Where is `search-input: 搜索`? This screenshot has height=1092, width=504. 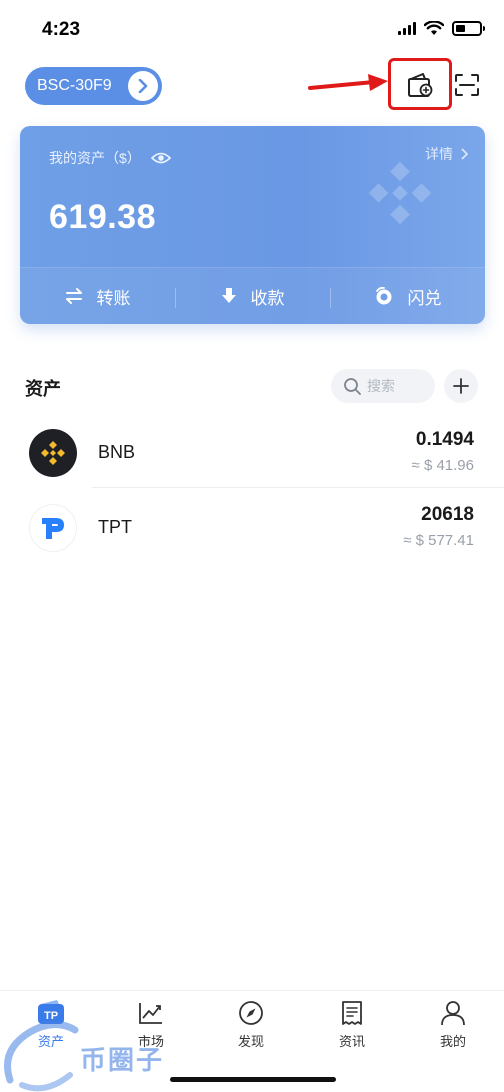
search-input: 搜索 is located at coordinates (383, 386).